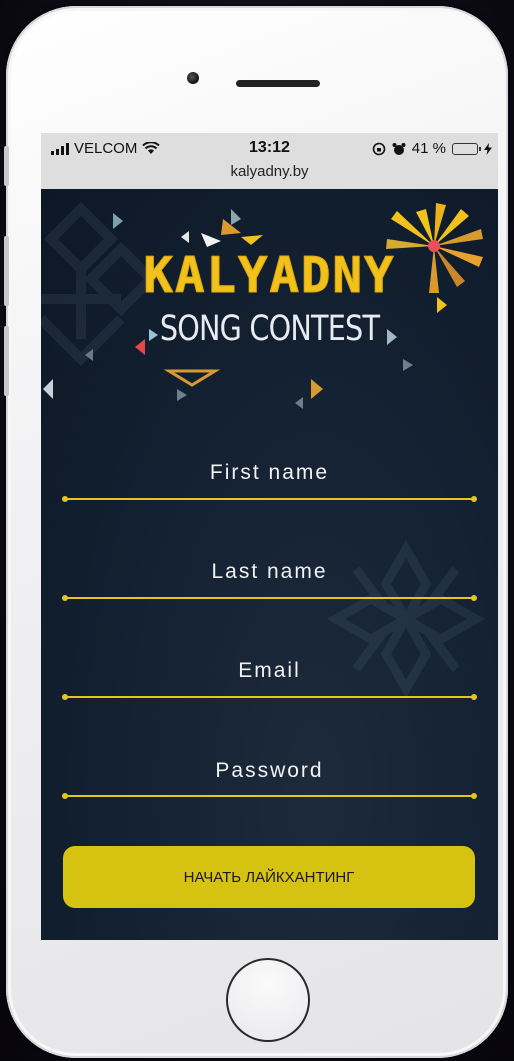  What do you see at coordinates (269, 473) in the screenshot?
I see `first-name-label: First name` at bounding box center [269, 473].